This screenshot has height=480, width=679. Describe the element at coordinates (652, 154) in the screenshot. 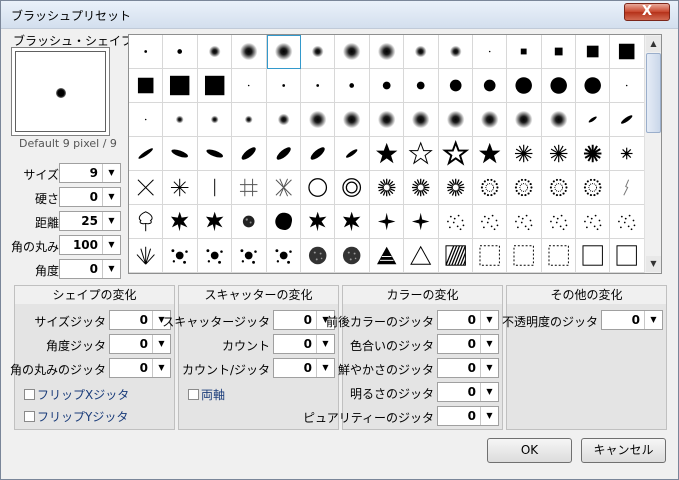

I see `preset-scrollbar: ▲ ▼` at that location.